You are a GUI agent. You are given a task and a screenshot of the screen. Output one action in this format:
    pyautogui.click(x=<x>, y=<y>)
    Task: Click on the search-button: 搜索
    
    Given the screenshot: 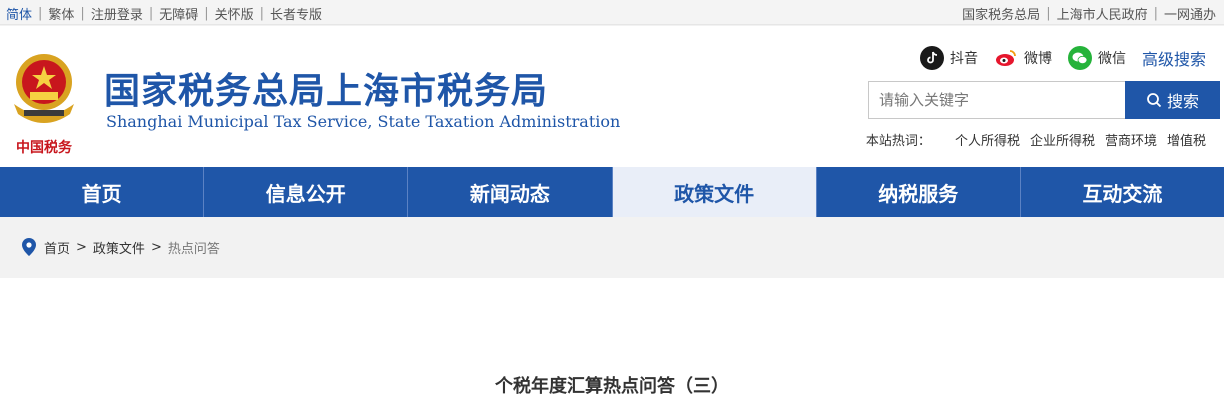 What is the action you would take?
    pyautogui.click(x=1172, y=100)
    